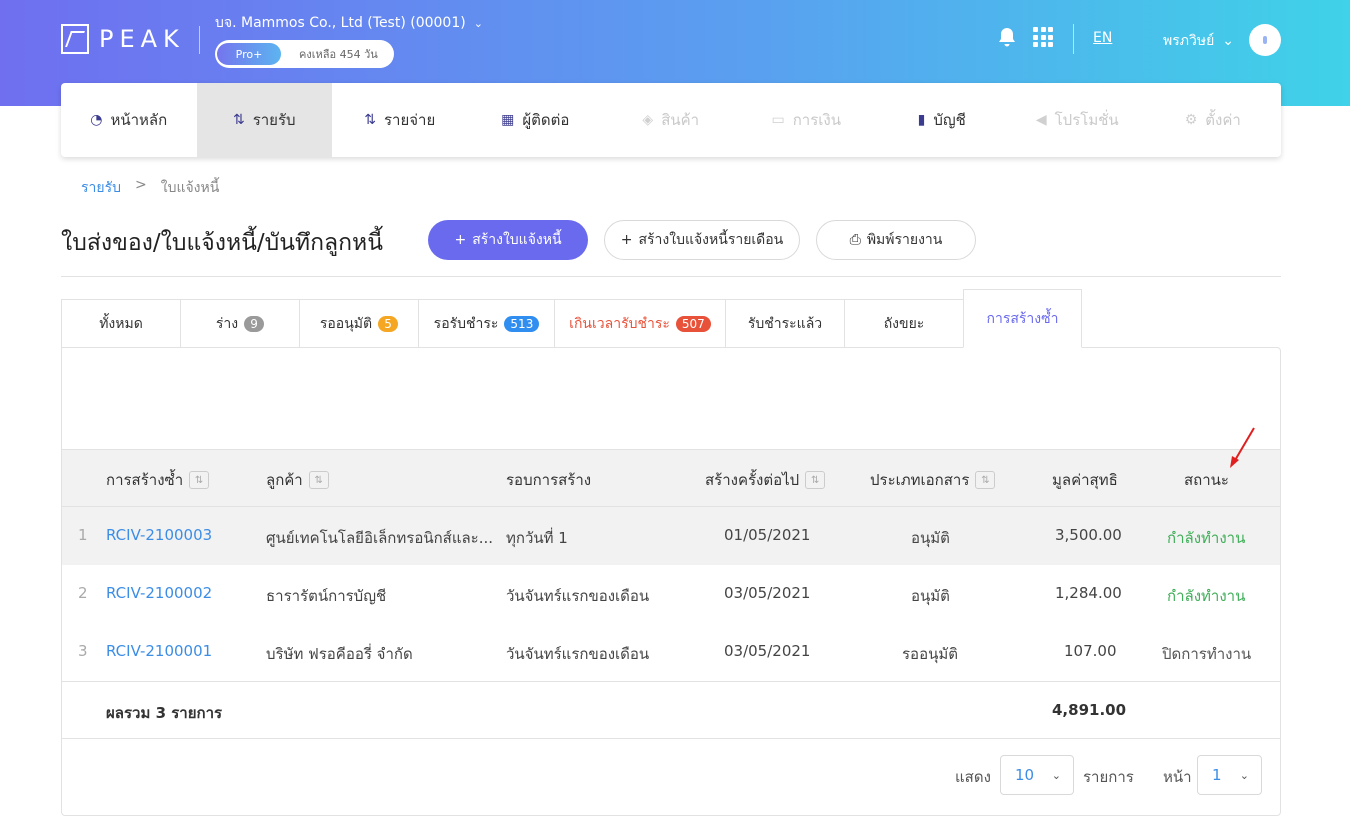 The height and width of the screenshot is (826, 1350). I want to click on customer-name: บริษัท ฟรอคีออรี่ จำกัด, so click(339, 654).